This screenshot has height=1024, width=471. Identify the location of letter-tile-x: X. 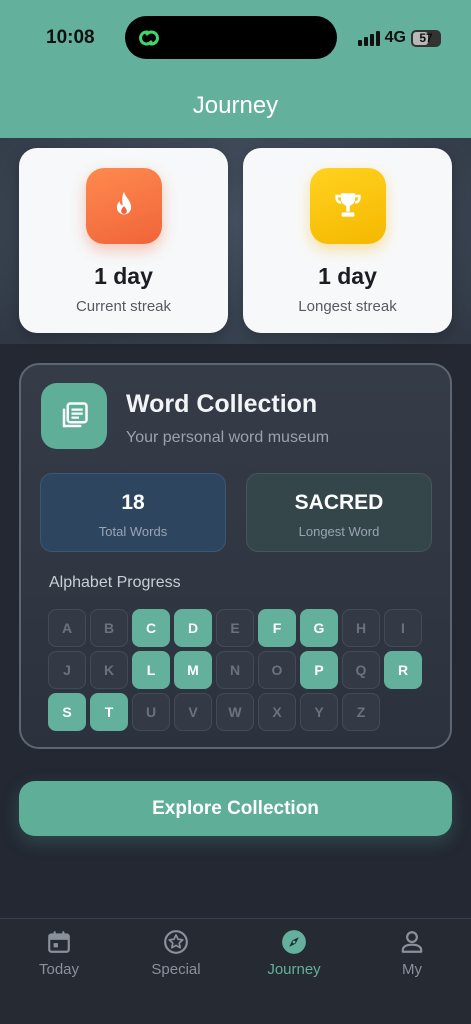
(277, 712).